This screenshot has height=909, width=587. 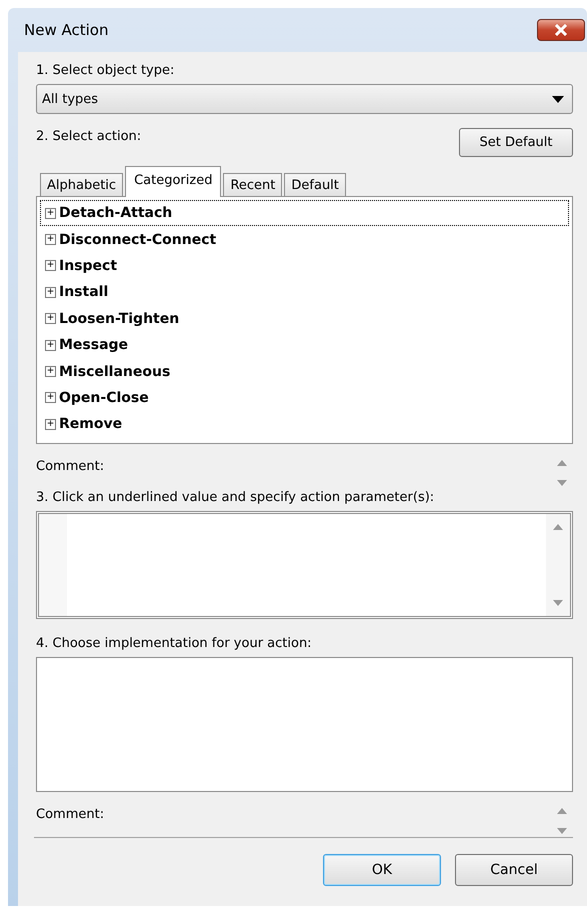 I want to click on tree-item: + Message, so click(x=304, y=345).